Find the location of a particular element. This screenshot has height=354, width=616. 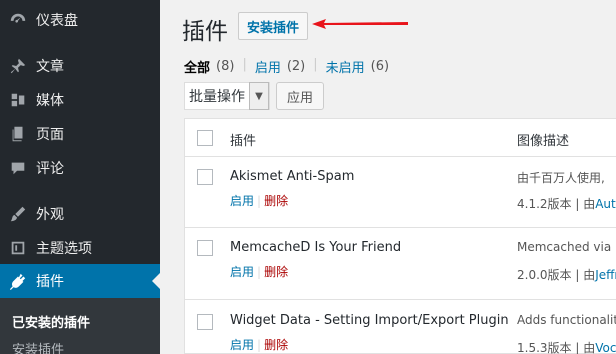

plugins-submenu: 已安装的插件 安装插件 is located at coordinates (80, 326).